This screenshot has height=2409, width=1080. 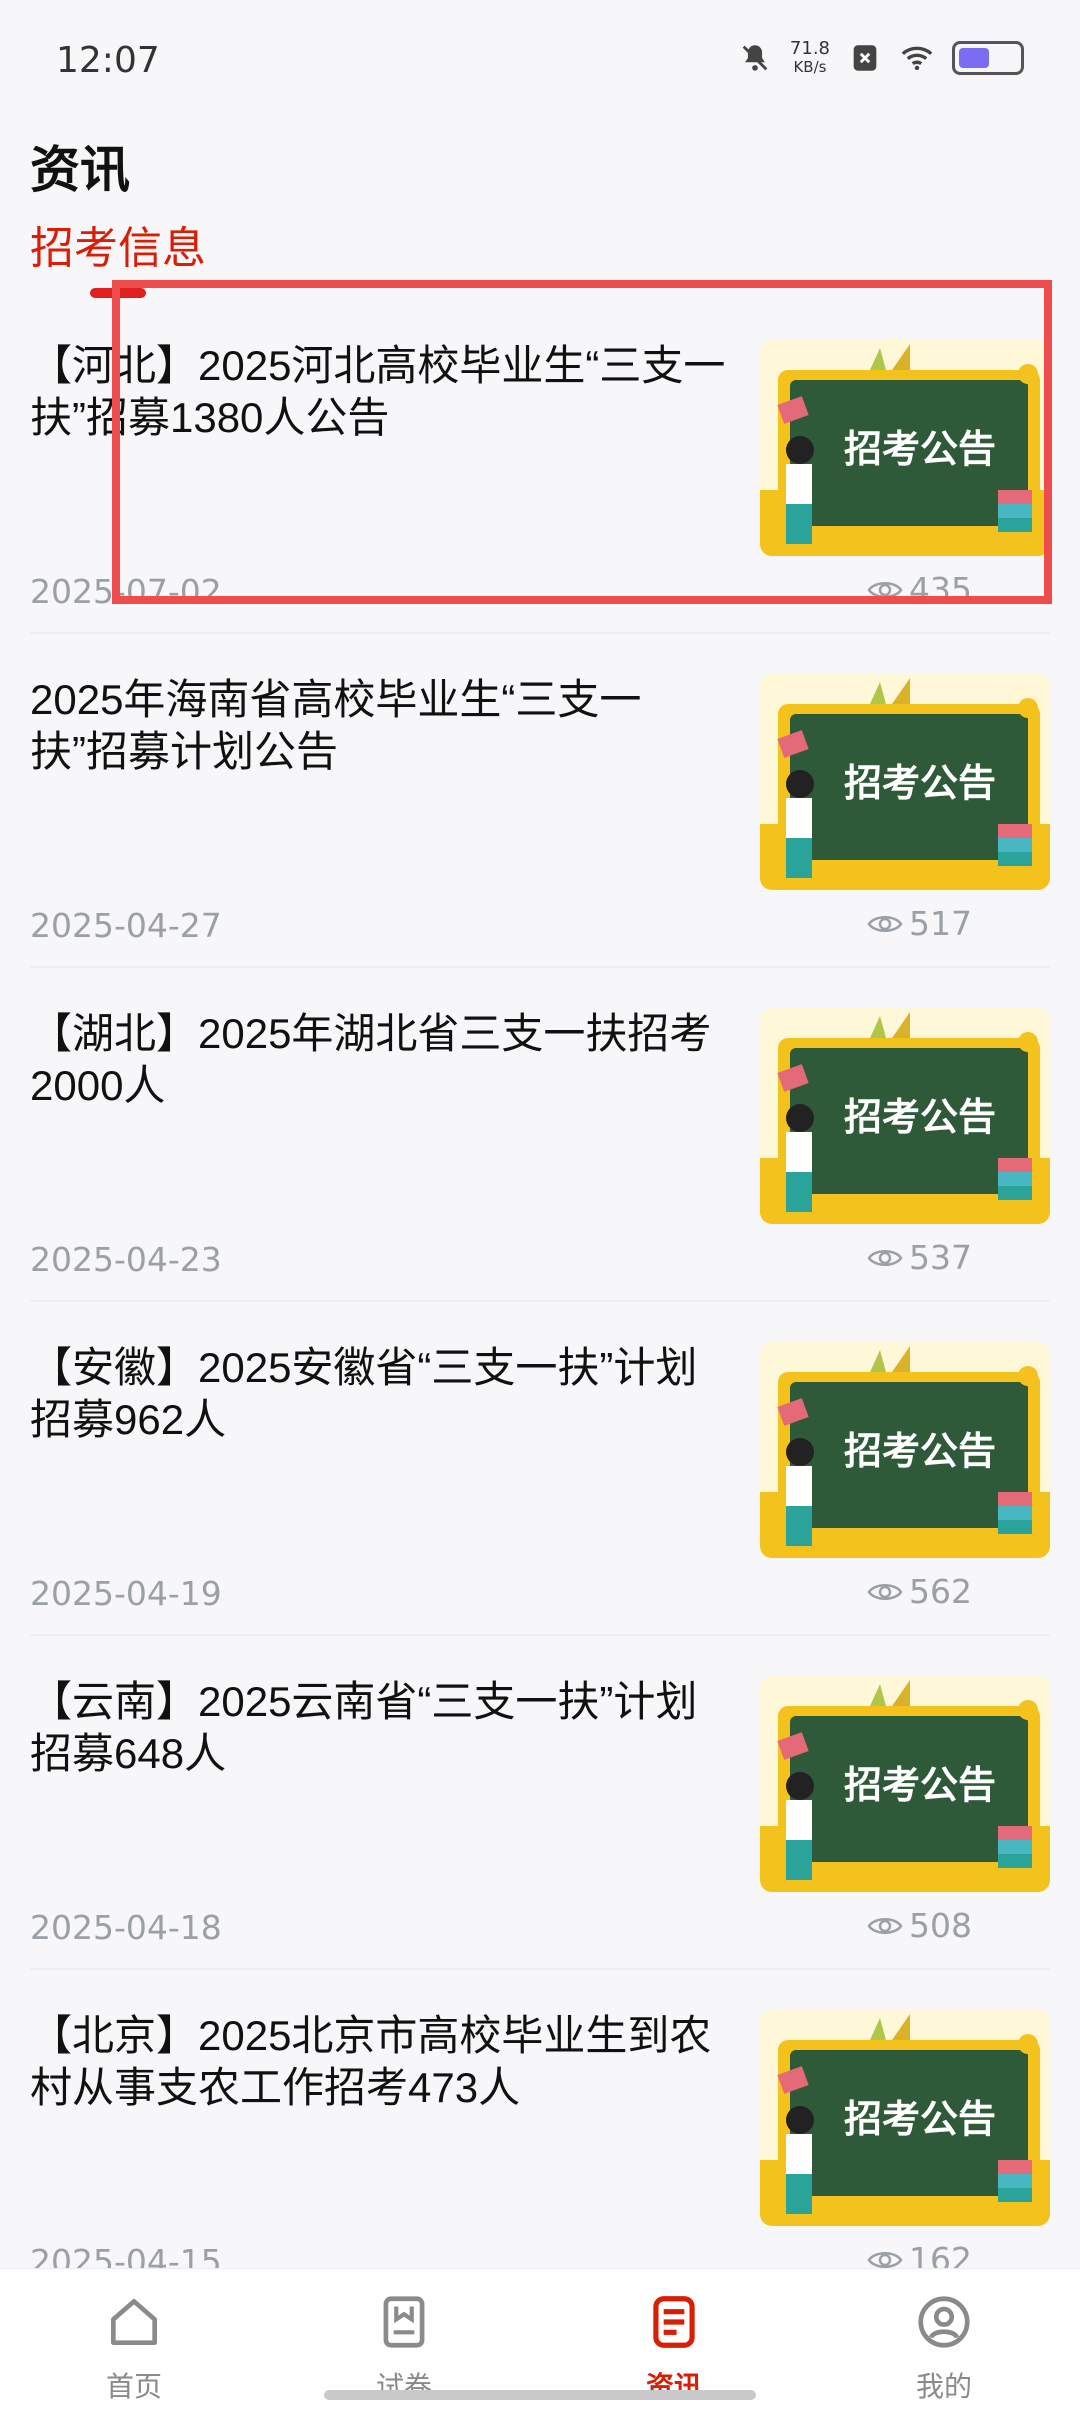 I want to click on status-time: 12:07, so click(x=108, y=60).